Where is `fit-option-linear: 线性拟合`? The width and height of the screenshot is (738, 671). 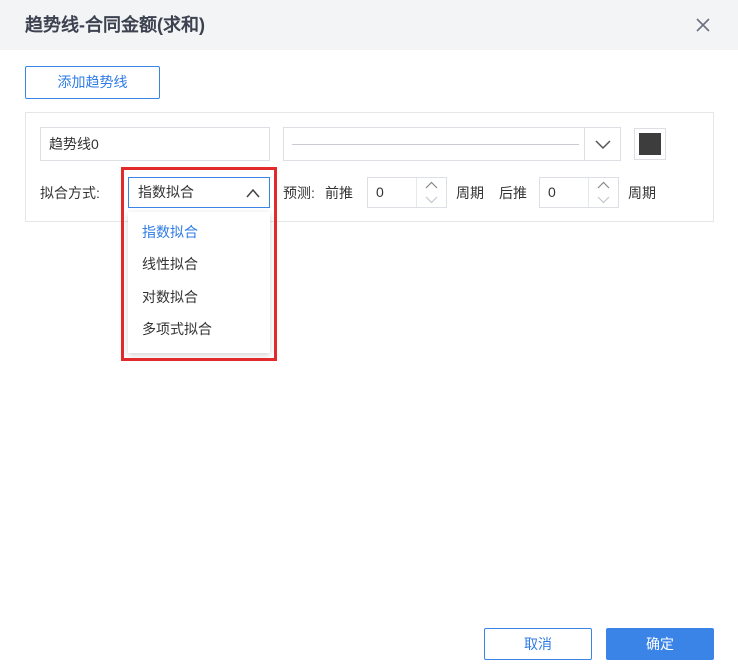
fit-option-linear: 线性拟合 is located at coordinates (199, 264).